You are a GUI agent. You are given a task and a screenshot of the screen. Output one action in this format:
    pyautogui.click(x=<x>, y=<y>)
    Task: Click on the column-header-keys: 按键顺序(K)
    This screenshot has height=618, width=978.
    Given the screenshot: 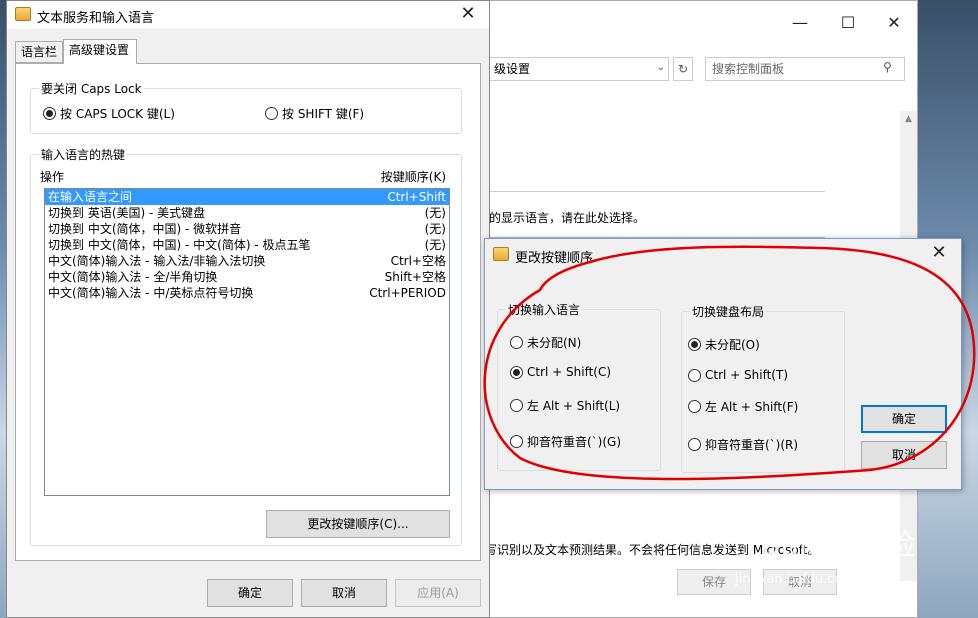 What is the action you would take?
    pyautogui.click(x=413, y=177)
    